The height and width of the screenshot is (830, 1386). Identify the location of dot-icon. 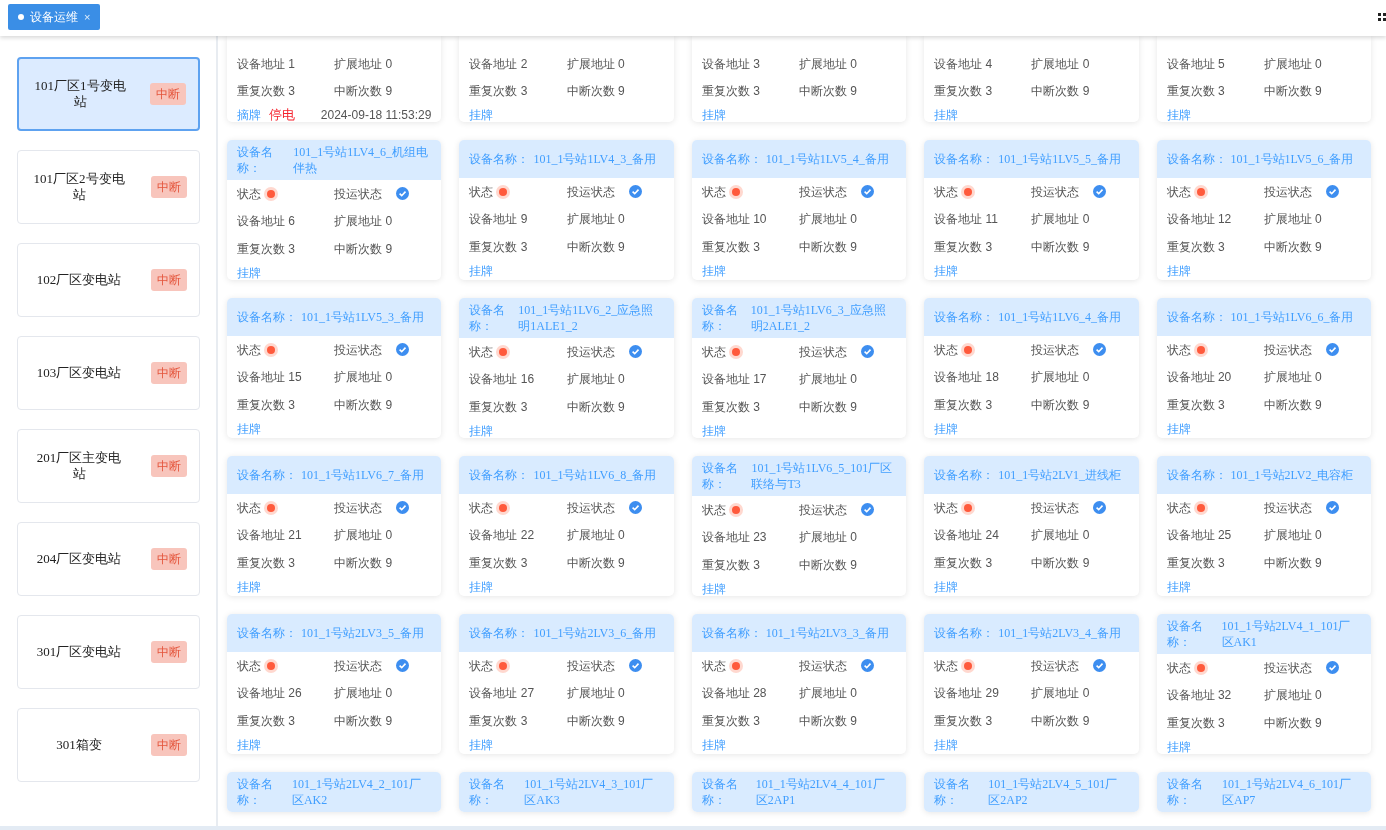
(21, 17).